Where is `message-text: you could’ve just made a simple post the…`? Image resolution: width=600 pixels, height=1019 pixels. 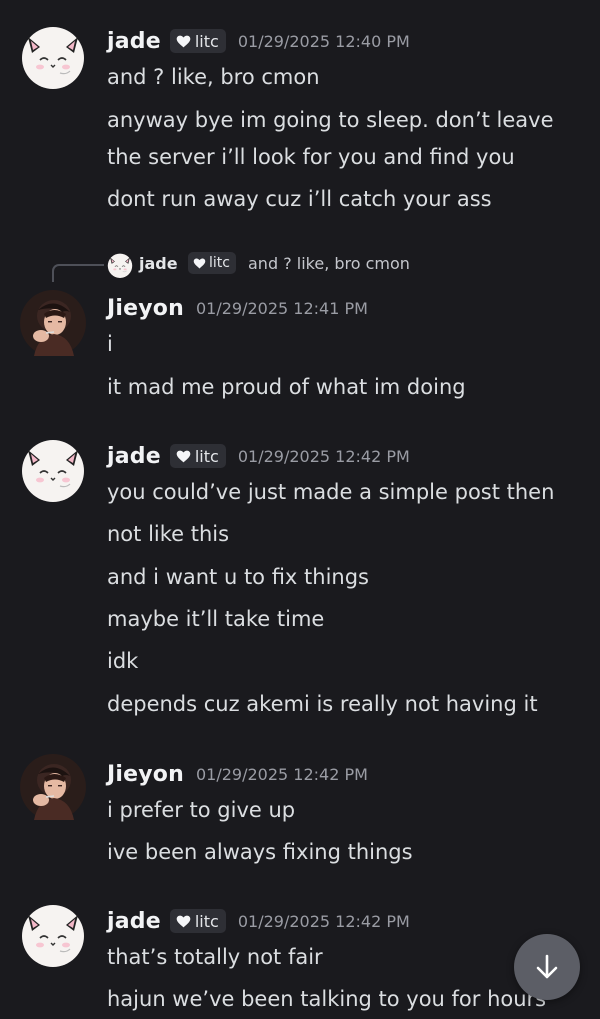
message-text: you could’ve just made a simple post the… is located at coordinates (331, 492).